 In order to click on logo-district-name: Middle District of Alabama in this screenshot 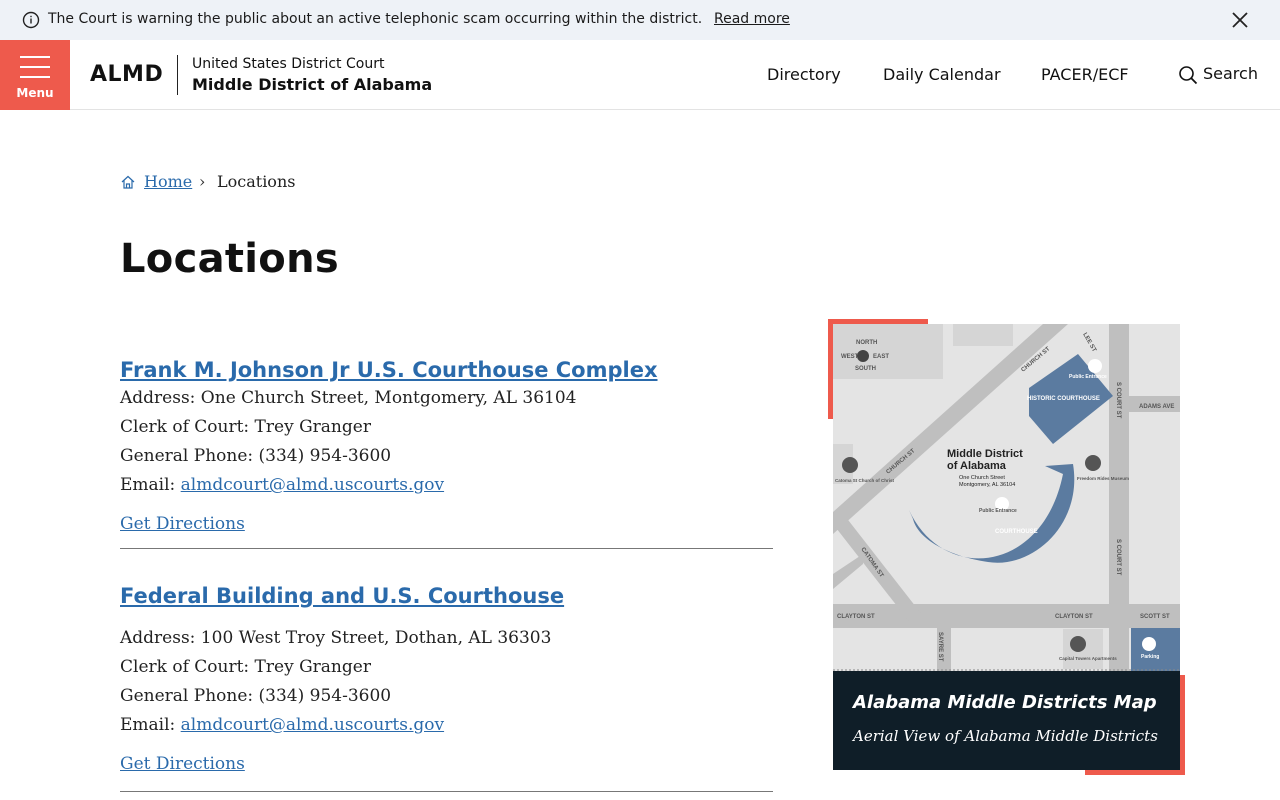, I will do `click(312, 84)`.